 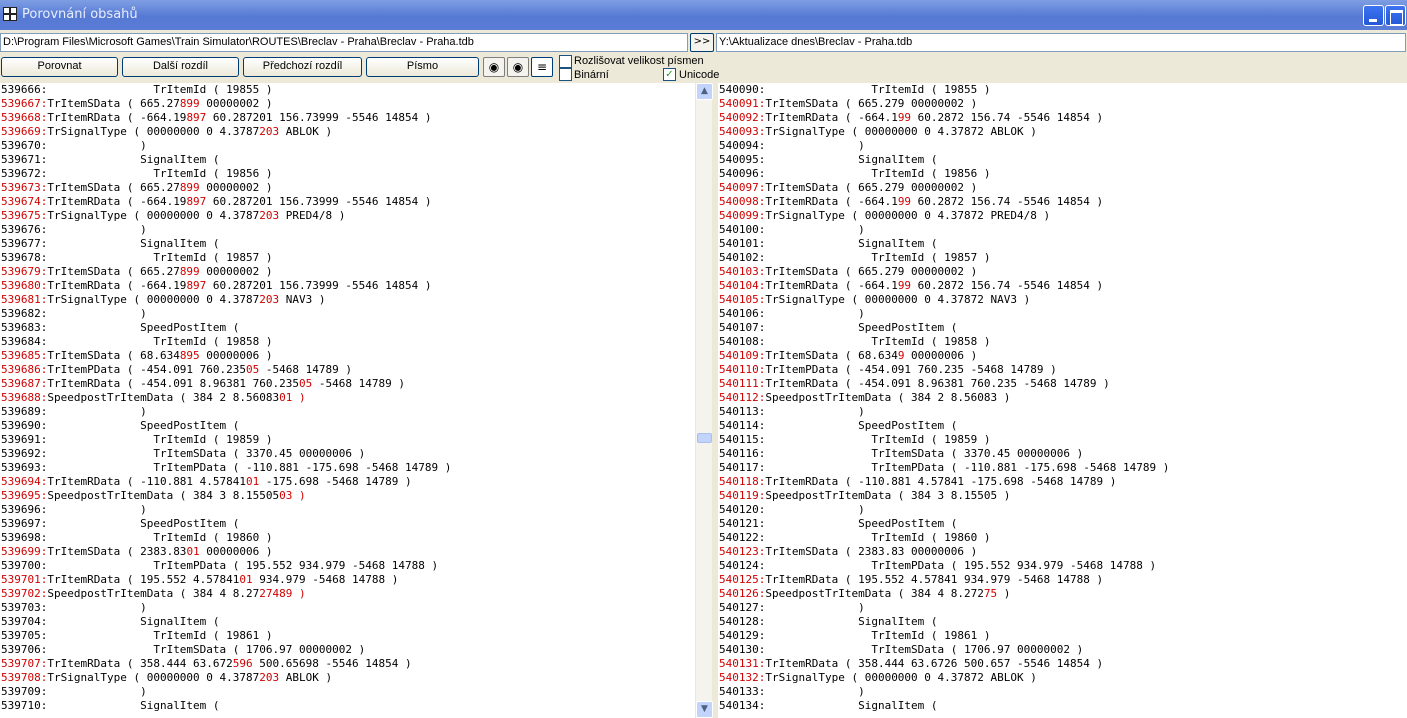 I want to click on checkmark-icon: ✓, so click(x=669, y=74).